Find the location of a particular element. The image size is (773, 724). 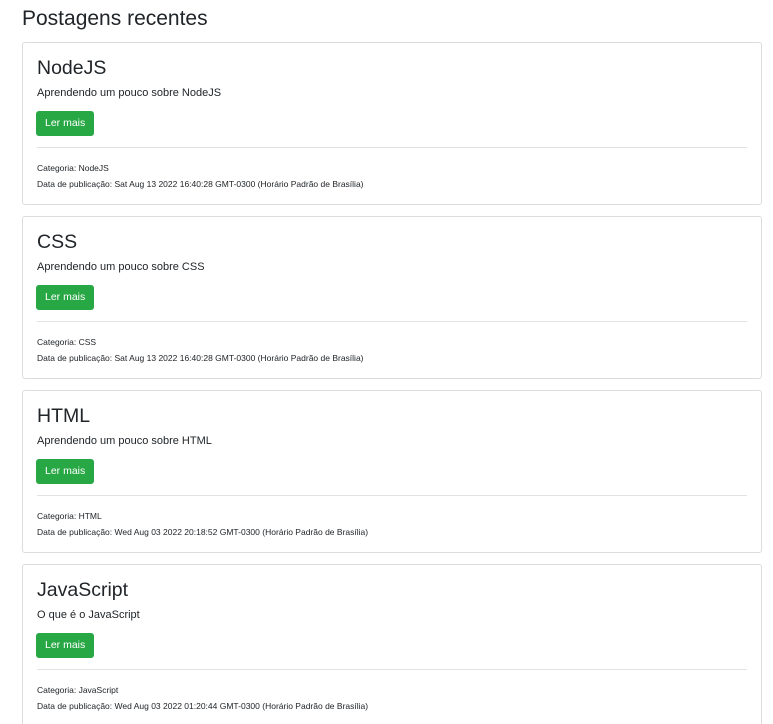

post-title: NodeJS is located at coordinates (72, 68).